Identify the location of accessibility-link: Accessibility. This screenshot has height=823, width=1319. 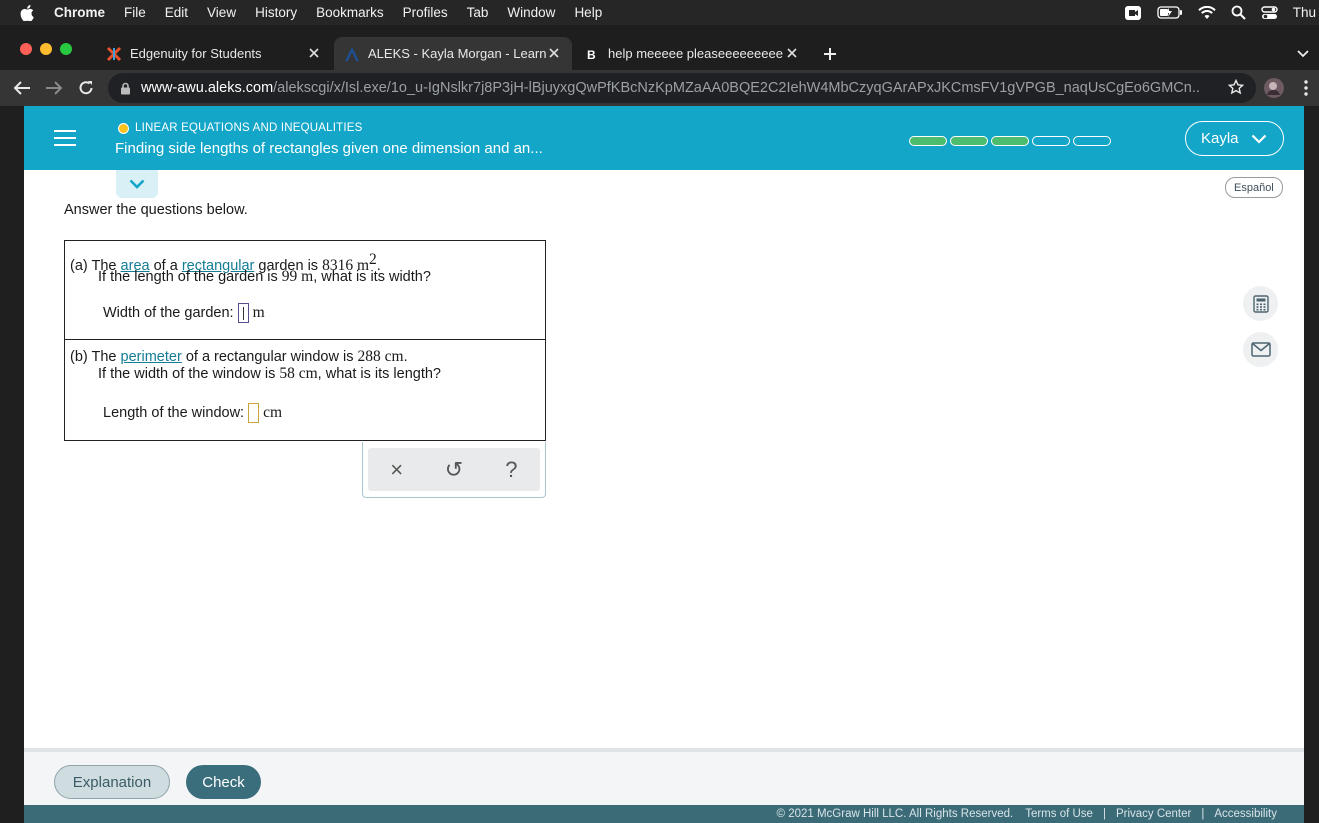
(1245, 814).